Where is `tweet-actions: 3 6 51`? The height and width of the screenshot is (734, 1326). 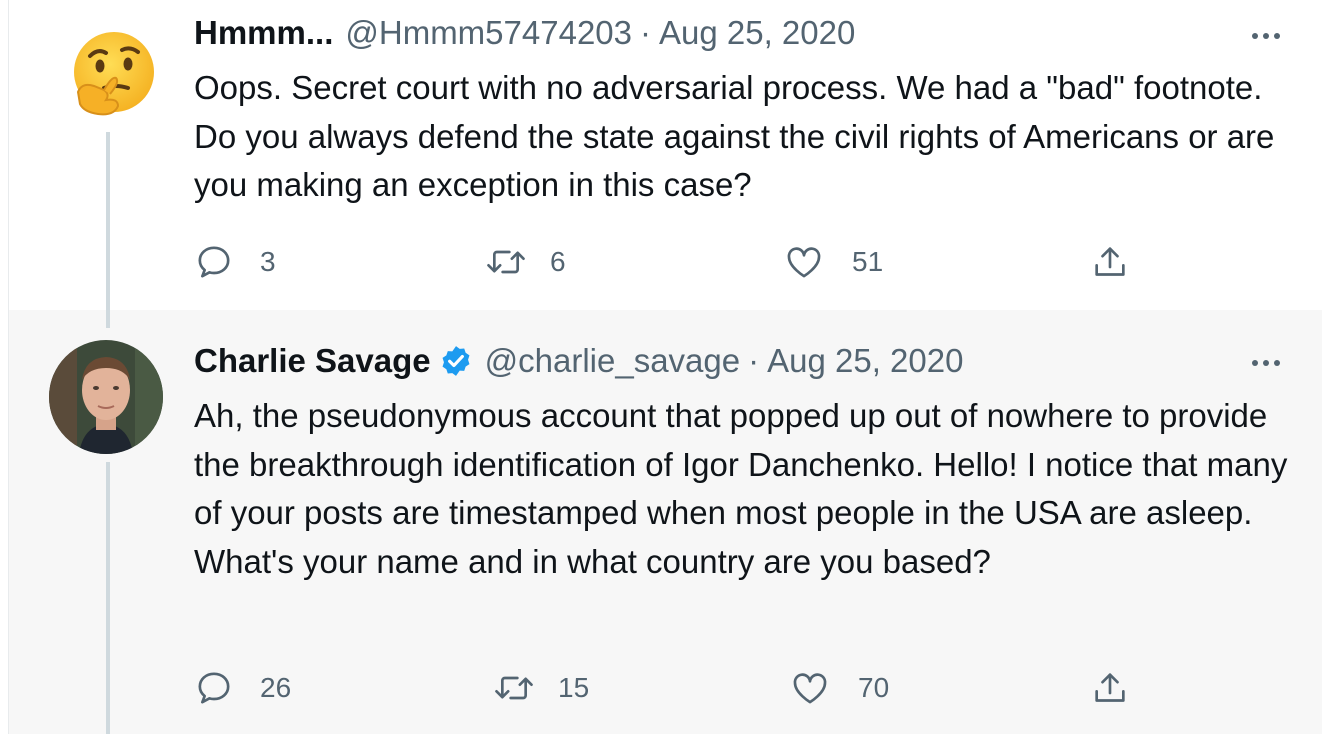
tweet-actions: 3 6 51 is located at coordinates (754, 262).